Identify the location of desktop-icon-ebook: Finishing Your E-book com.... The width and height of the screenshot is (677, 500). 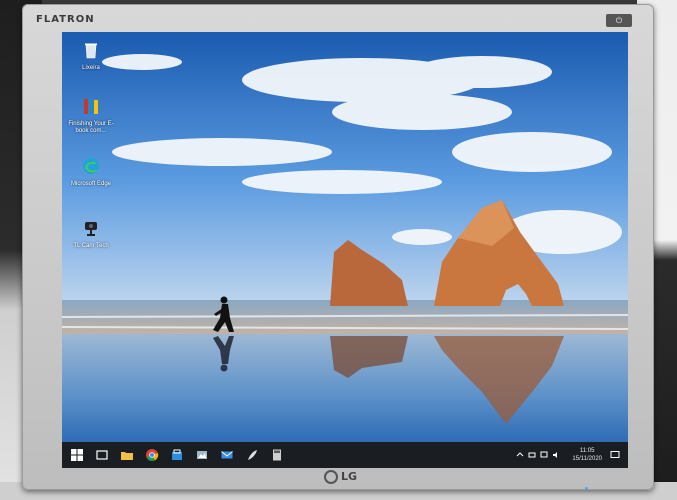
(91, 115).